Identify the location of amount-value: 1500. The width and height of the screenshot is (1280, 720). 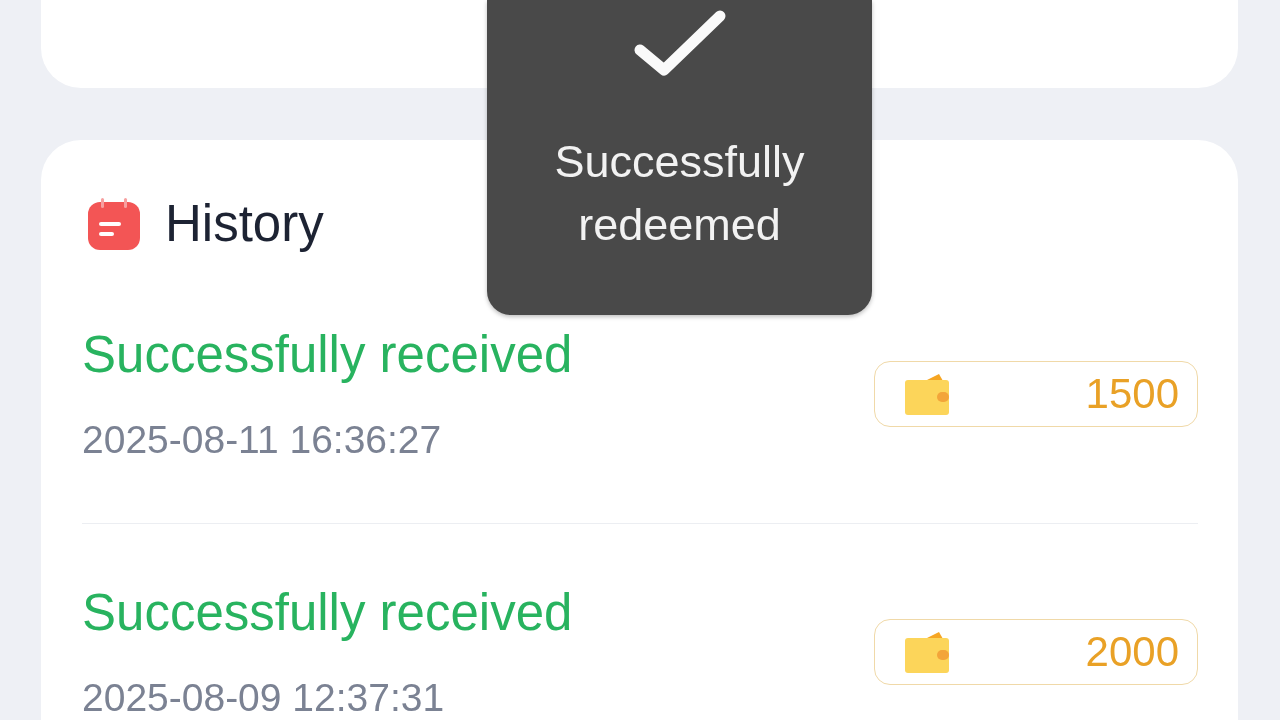
(1132, 393).